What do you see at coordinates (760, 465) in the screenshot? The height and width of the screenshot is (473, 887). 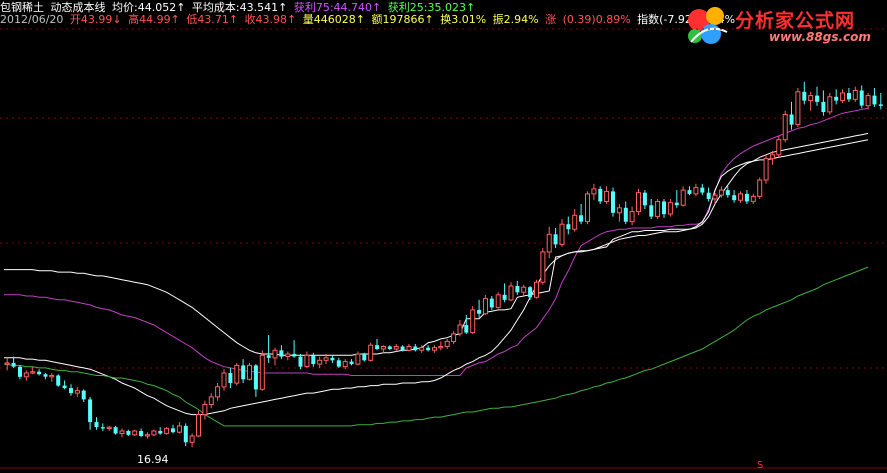 I see `sell-marker: S` at bounding box center [760, 465].